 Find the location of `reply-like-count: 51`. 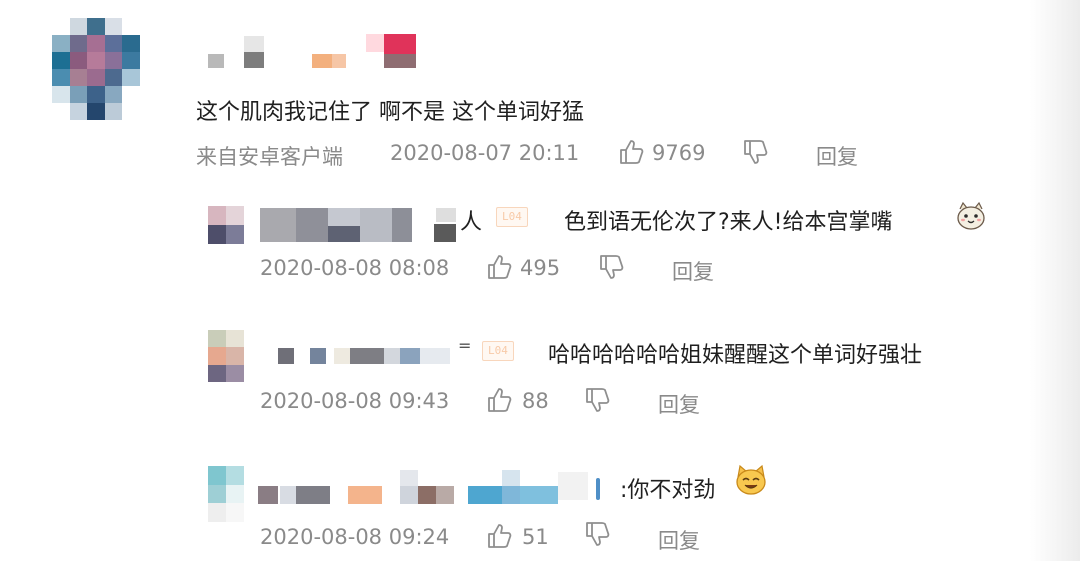

reply-like-count: 51 is located at coordinates (535, 537).